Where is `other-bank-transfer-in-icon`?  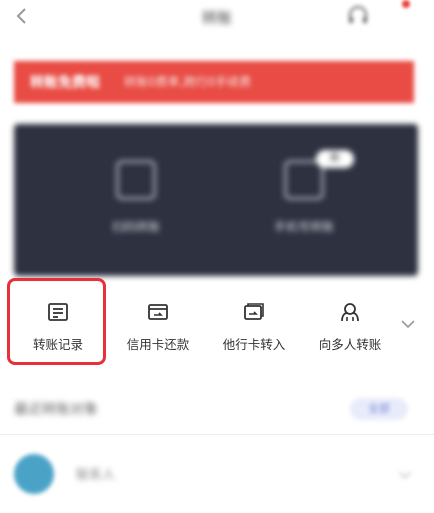
other-bank-transfer-in-icon is located at coordinates (254, 311).